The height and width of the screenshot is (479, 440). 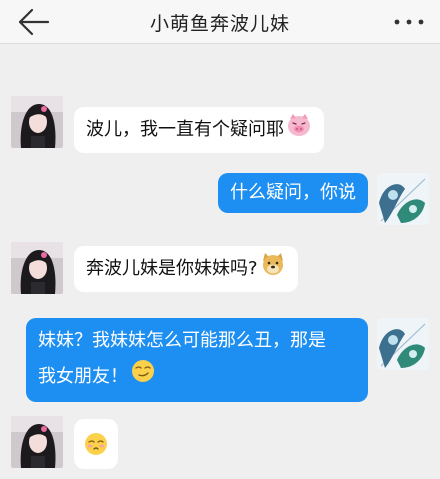 What do you see at coordinates (96, 449) in the screenshot?
I see `shy-kiss-face-icon` at bounding box center [96, 449].